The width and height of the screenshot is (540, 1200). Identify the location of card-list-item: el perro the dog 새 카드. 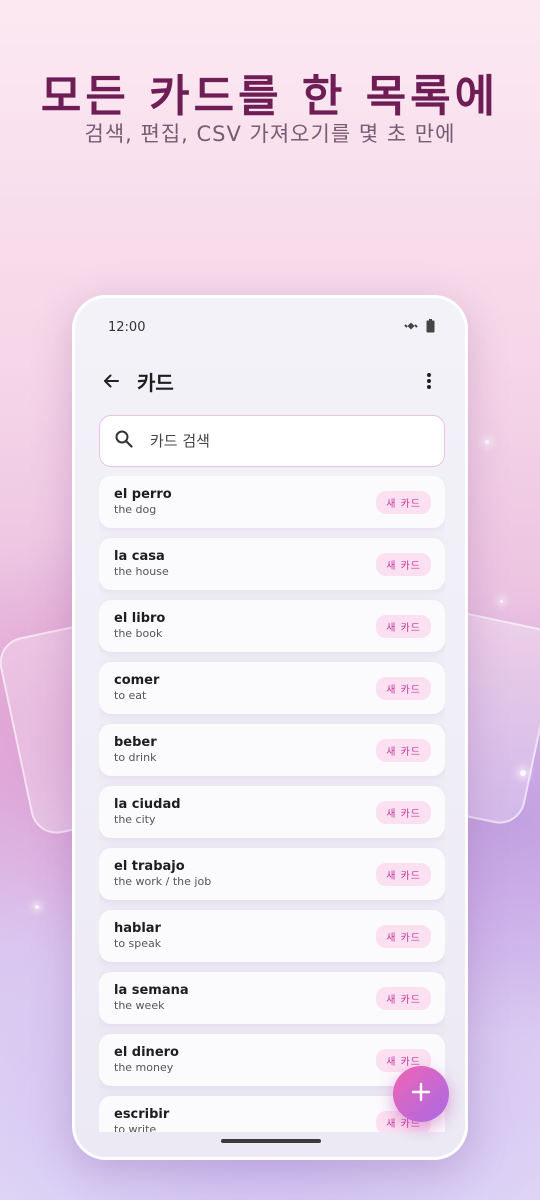
(272, 502).